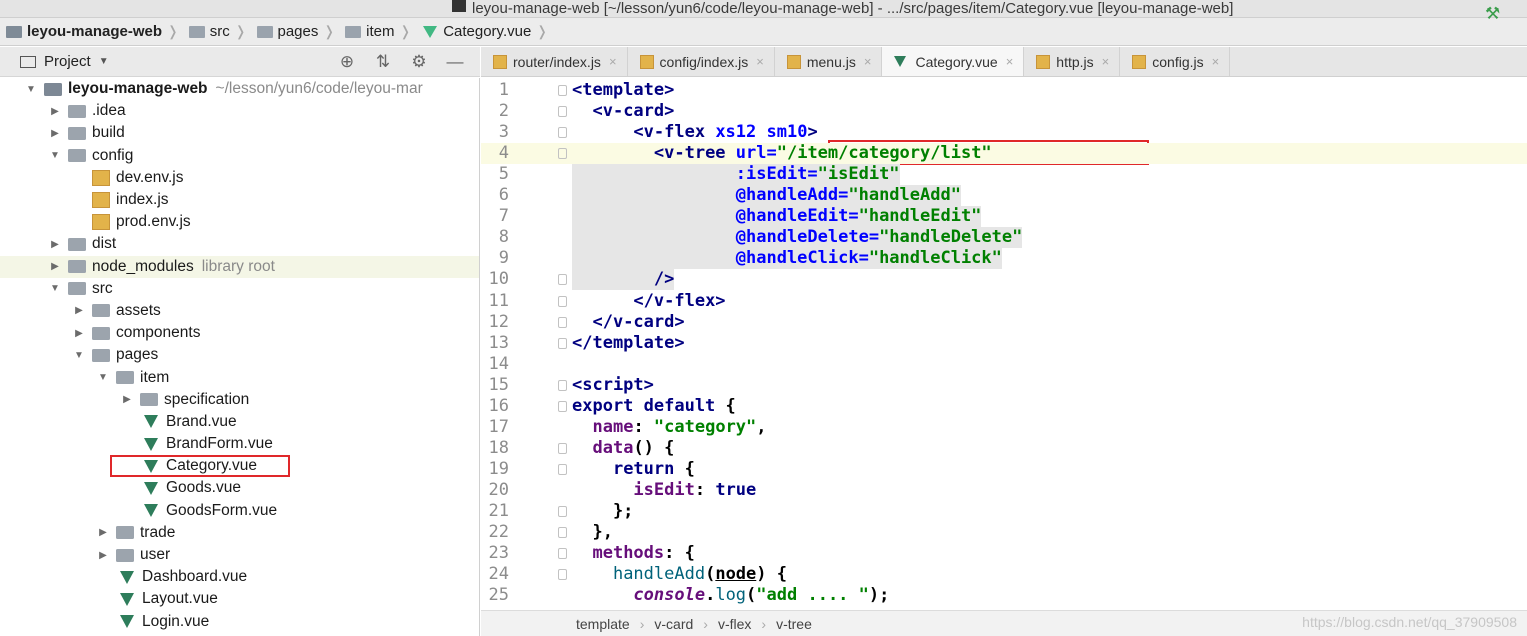  Describe the element at coordinates (239, 244) in the screenshot. I see `tree-item: ▶ dist` at that location.